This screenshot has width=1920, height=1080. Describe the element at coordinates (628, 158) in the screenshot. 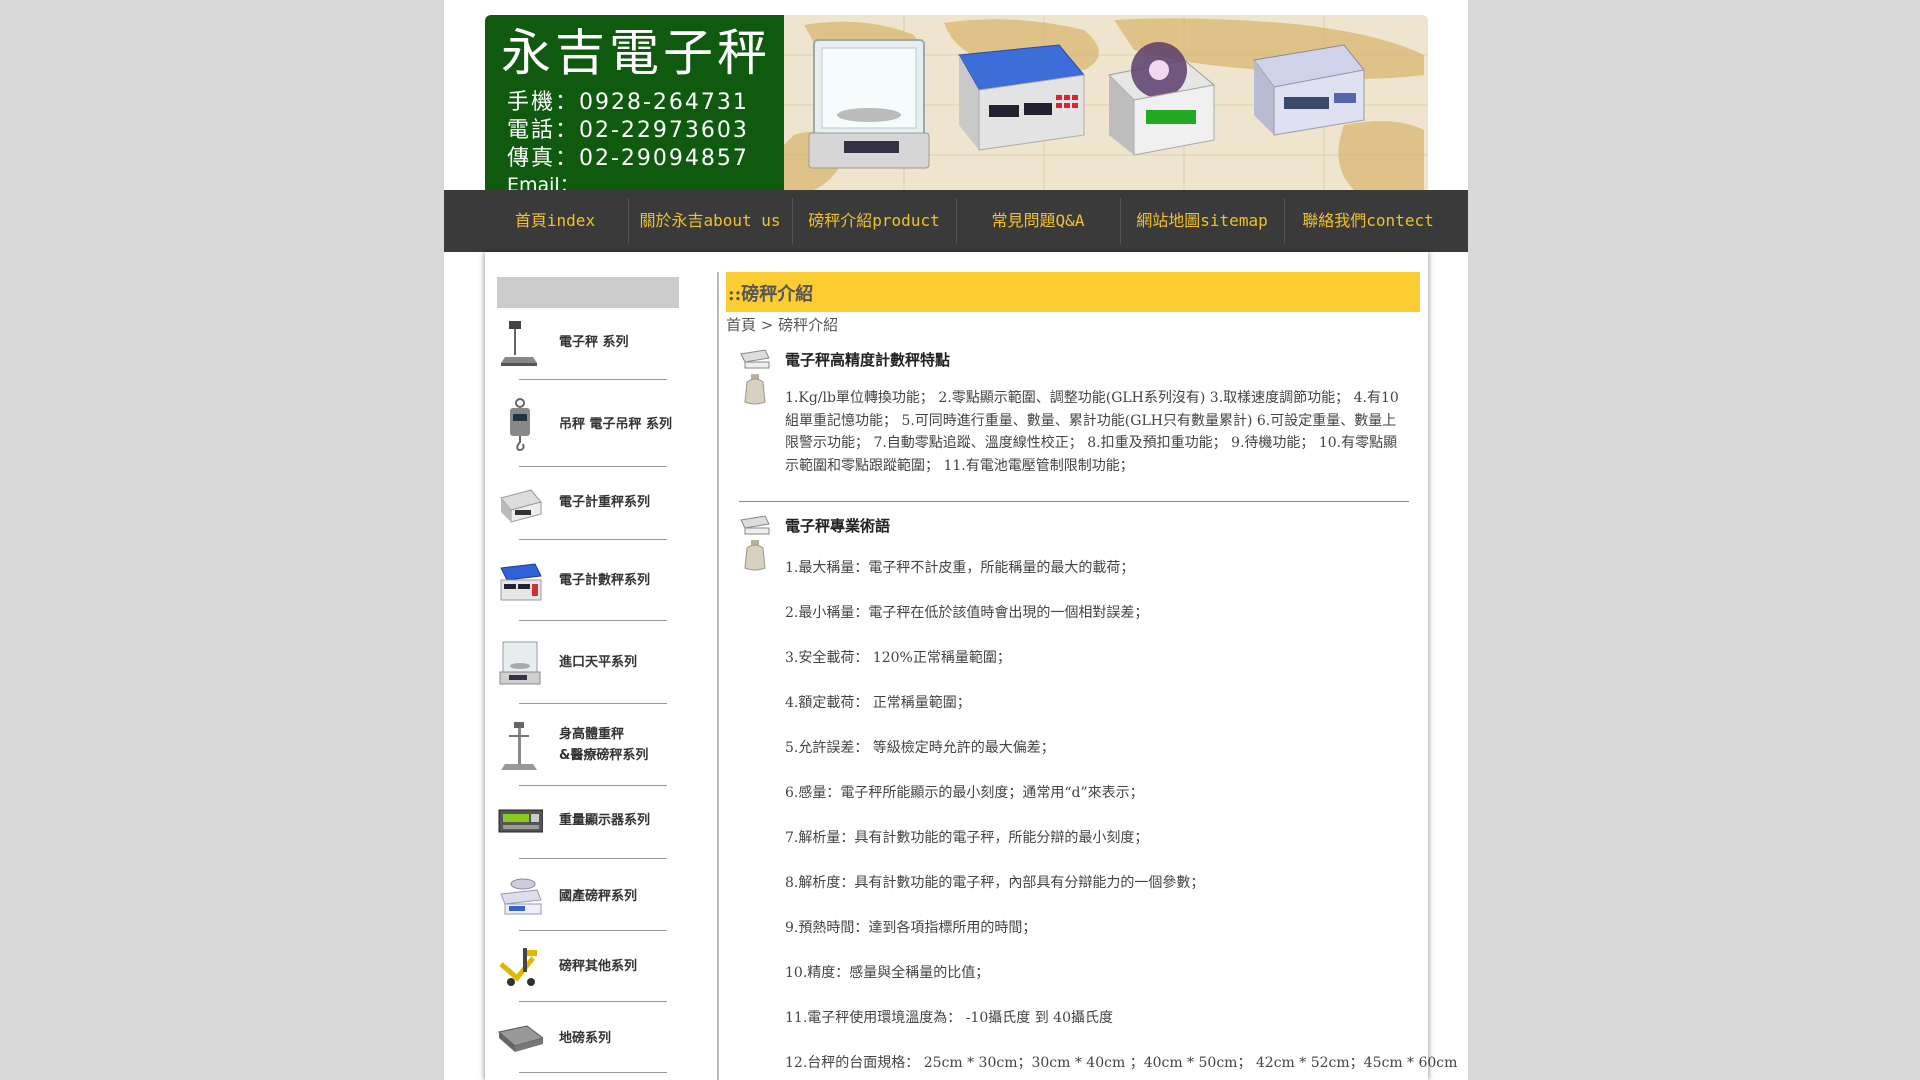

I see `fax-number: 傳真：02-29094857` at that location.